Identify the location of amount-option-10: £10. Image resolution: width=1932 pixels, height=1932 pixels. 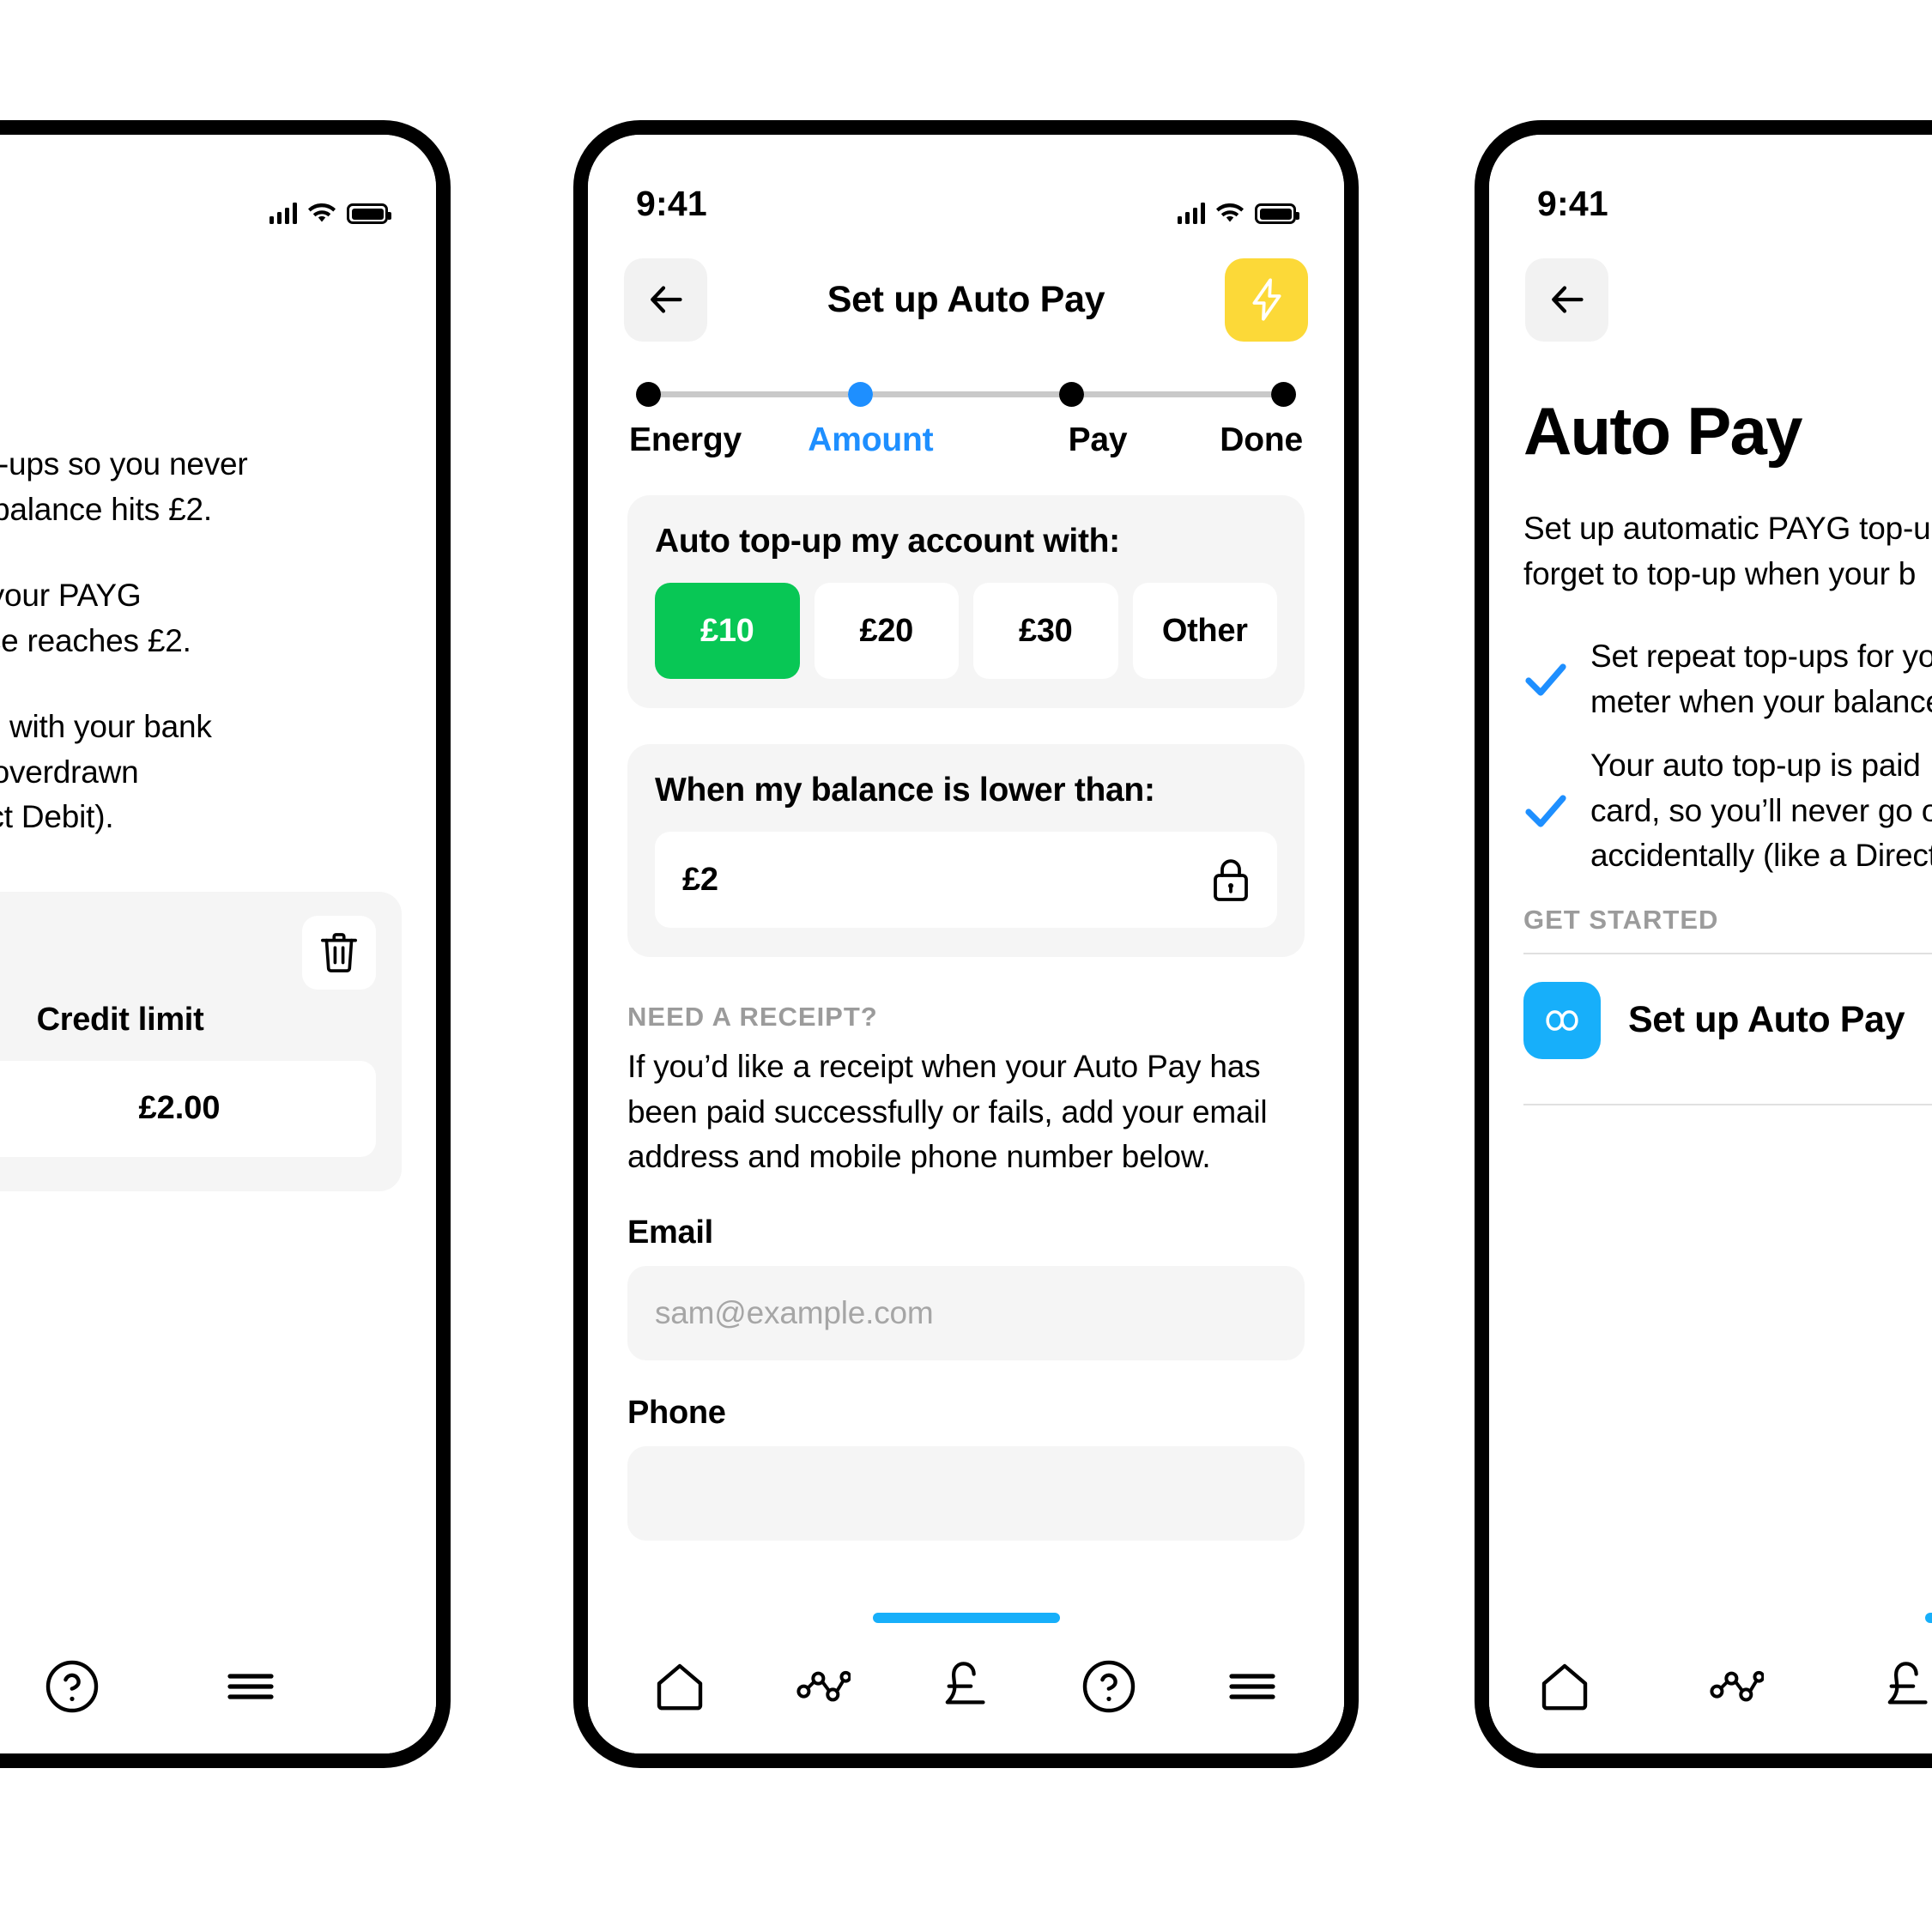
(728, 631).